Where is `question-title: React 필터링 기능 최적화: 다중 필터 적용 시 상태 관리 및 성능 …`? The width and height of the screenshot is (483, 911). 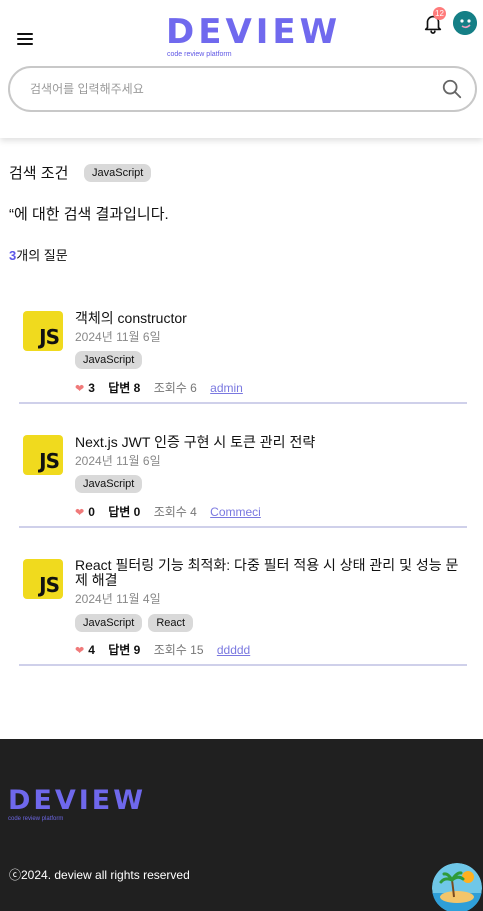
question-title: React 필터링 기능 최적화: 다중 필터 적용 시 상태 관리 및 성능 … is located at coordinates (270, 573).